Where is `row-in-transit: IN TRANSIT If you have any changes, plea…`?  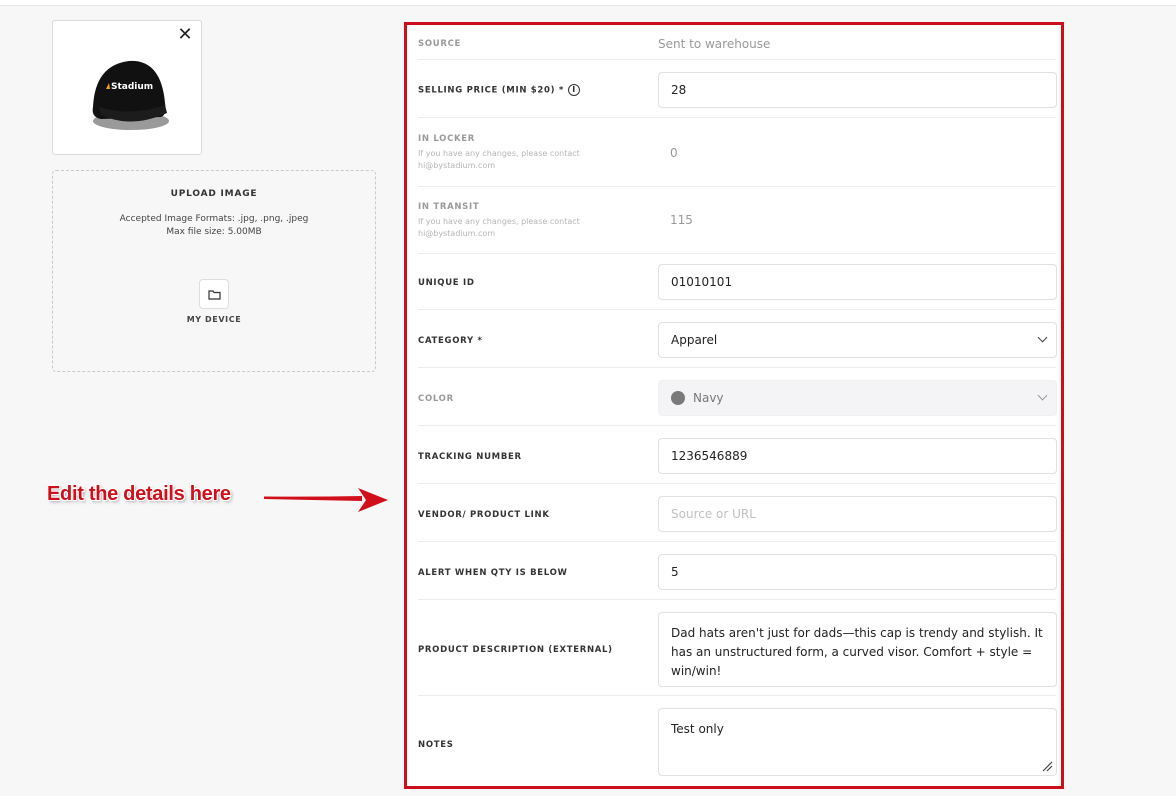 row-in-transit: IN TRANSIT If you have any changes, plea… is located at coordinates (737, 220).